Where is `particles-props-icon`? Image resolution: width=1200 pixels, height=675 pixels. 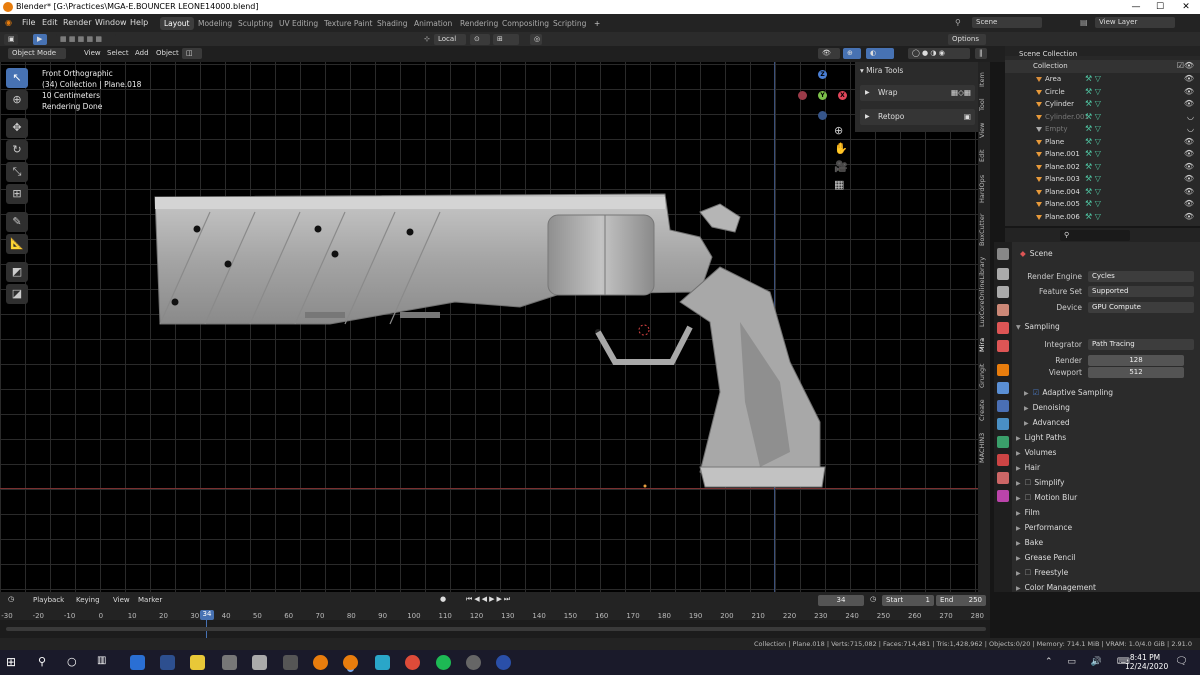 particles-props-icon is located at coordinates (1003, 406).